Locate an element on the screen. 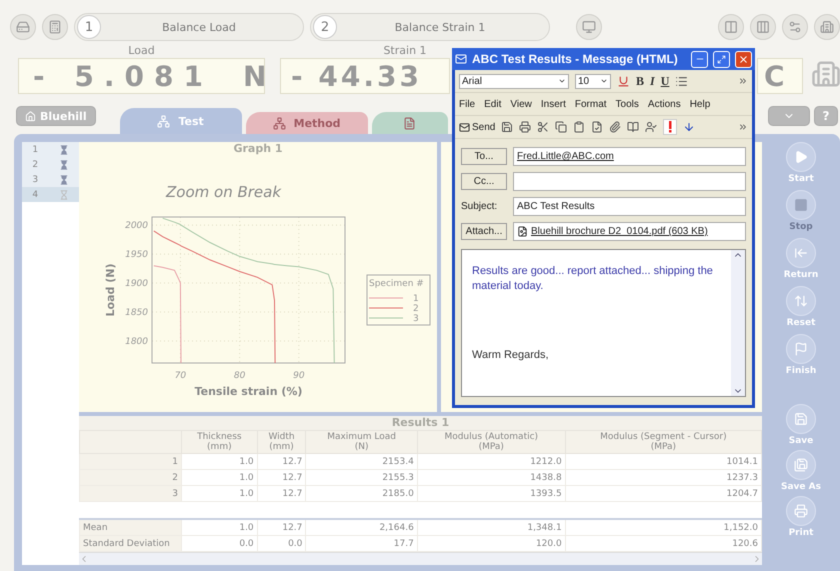  specimen-icon is located at coordinates (63, 149).